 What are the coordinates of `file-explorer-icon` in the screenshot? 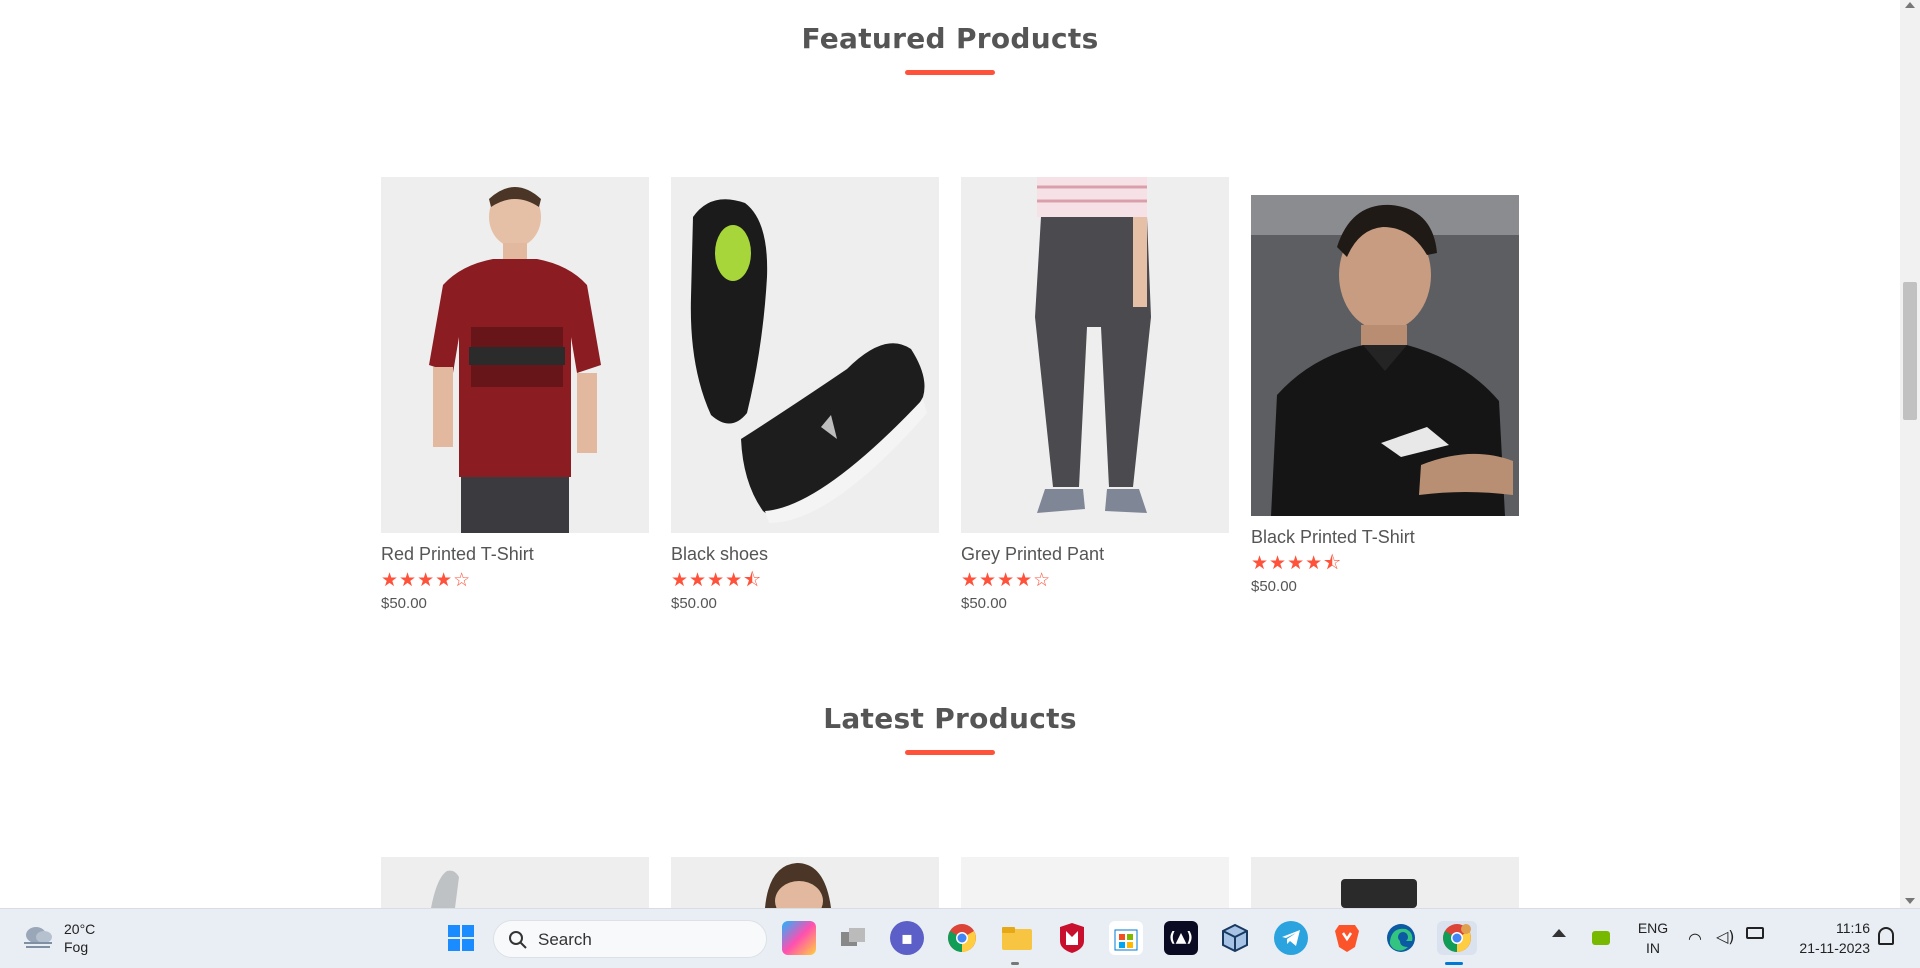 It's located at (1017, 938).